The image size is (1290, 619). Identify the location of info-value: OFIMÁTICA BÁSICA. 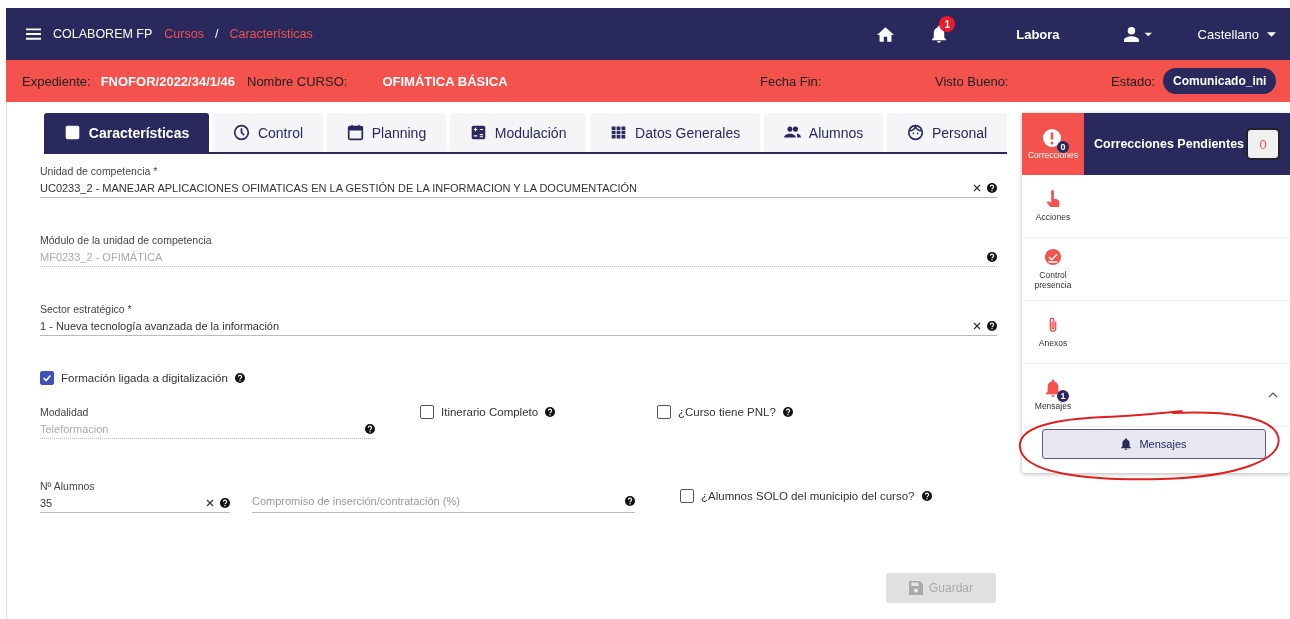
(445, 81).